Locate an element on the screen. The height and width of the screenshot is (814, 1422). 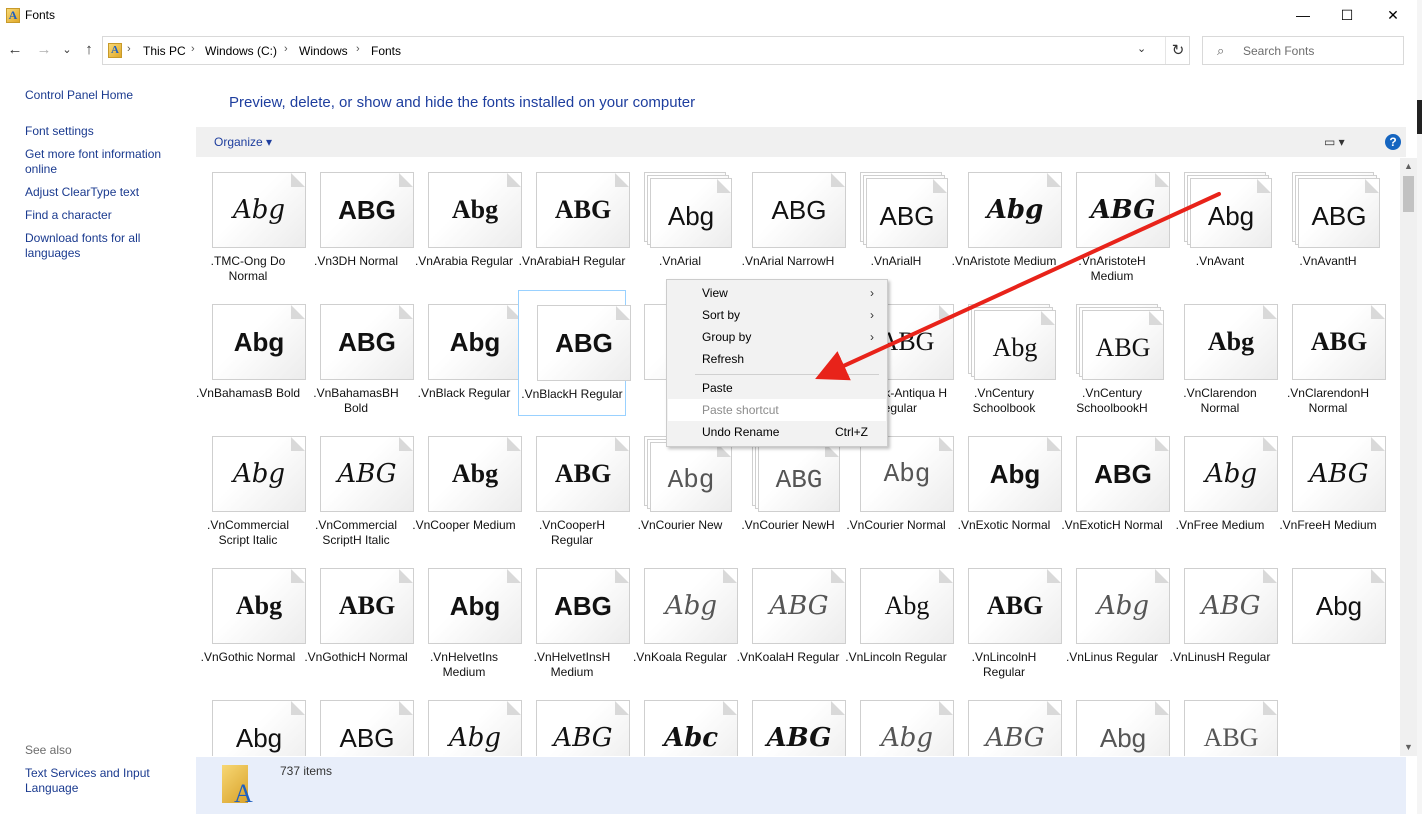
menu-item-undo-rename: Undo Rename Ctrl+Z is located at coordinates (777, 432).